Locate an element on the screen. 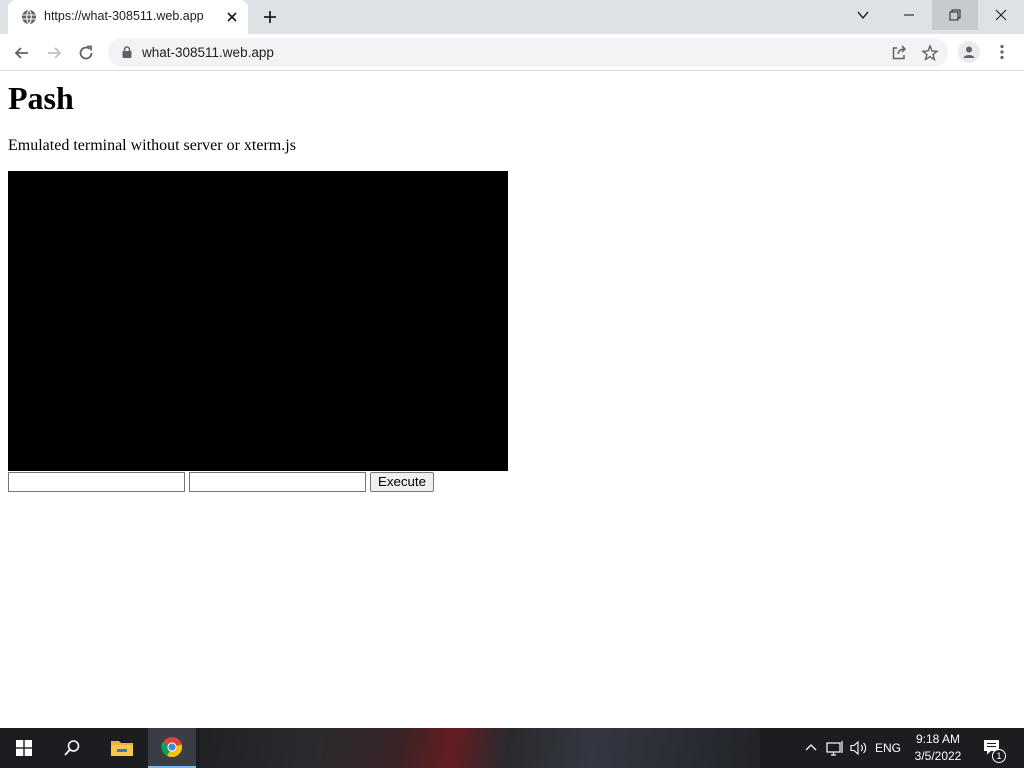 The width and height of the screenshot is (1024, 768). chevron-down-icon is located at coordinates (863, 15).